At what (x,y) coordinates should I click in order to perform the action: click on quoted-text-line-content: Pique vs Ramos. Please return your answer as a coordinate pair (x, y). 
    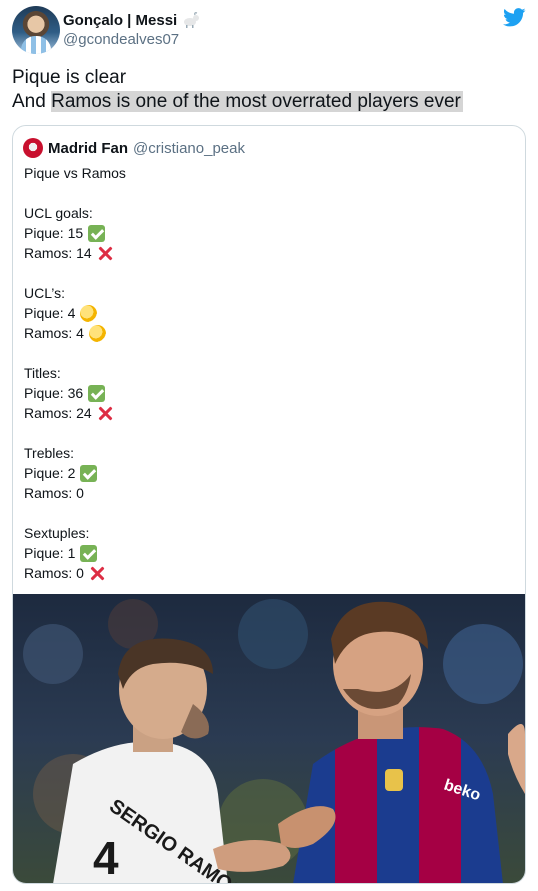
    Looking at the image, I should click on (75, 173).